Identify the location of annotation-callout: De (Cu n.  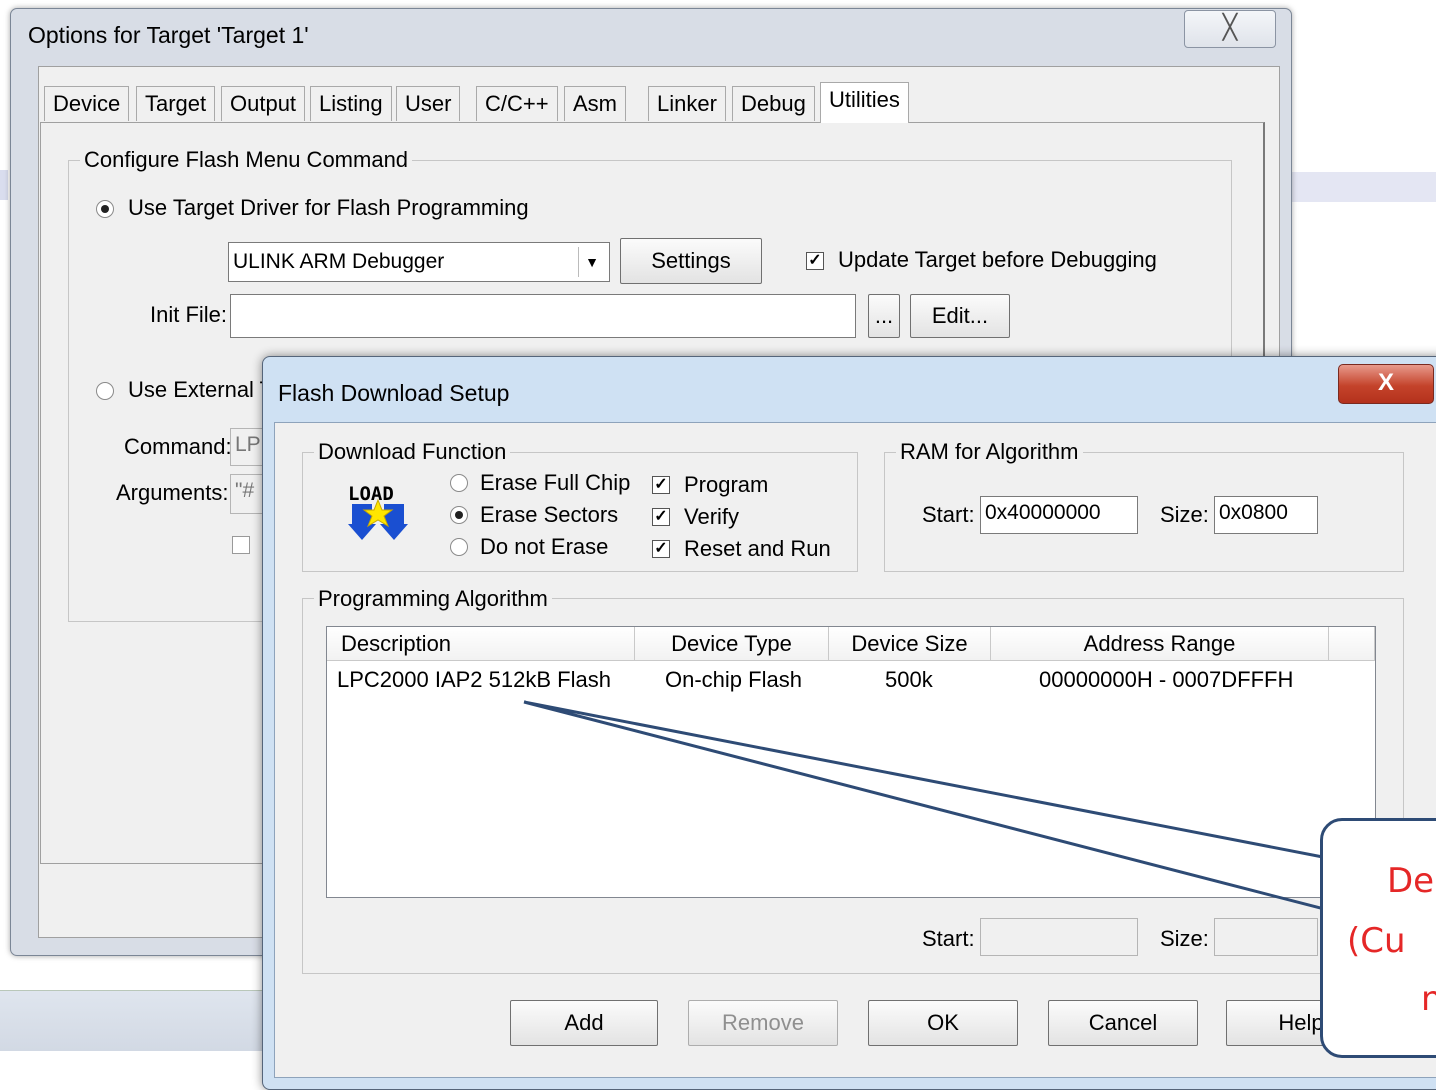
(1378, 938).